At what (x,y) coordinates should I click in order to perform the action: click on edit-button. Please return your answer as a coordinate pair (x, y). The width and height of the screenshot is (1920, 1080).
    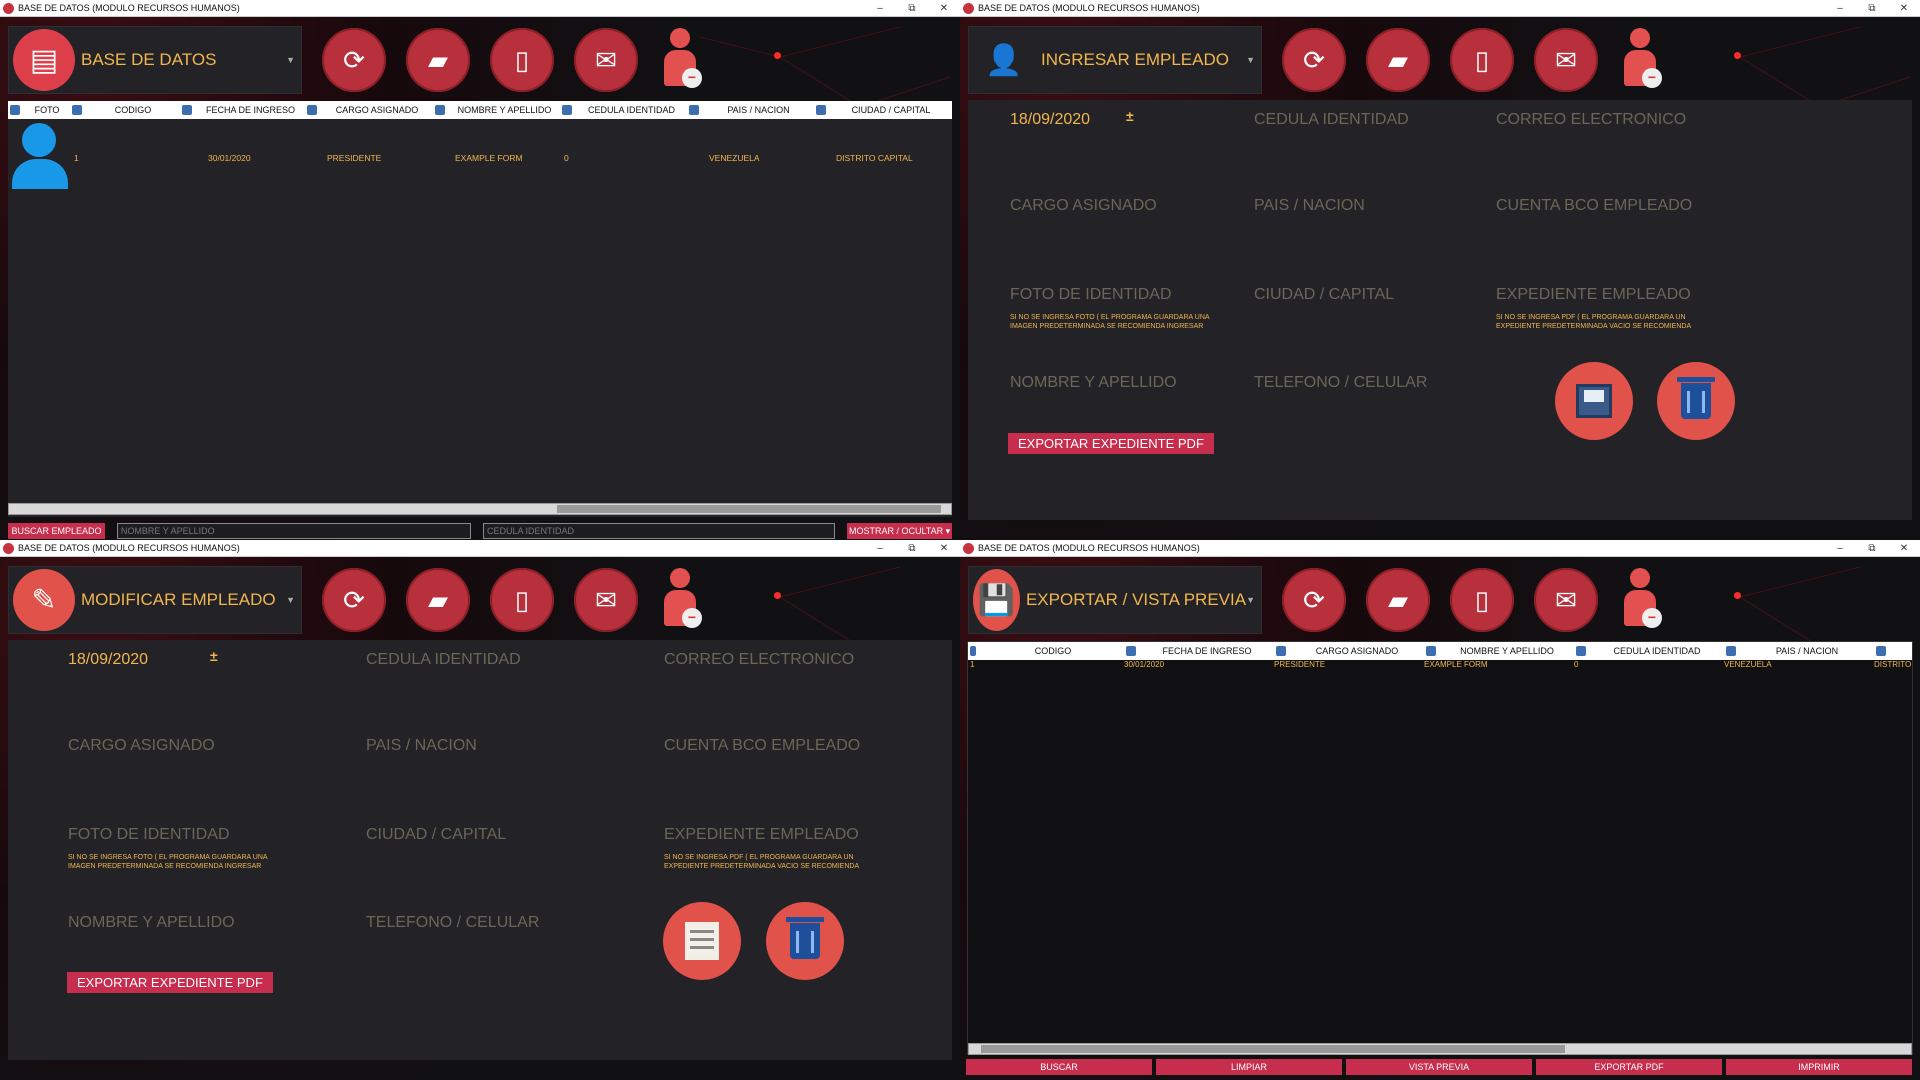
    Looking at the image, I should click on (702, 941).